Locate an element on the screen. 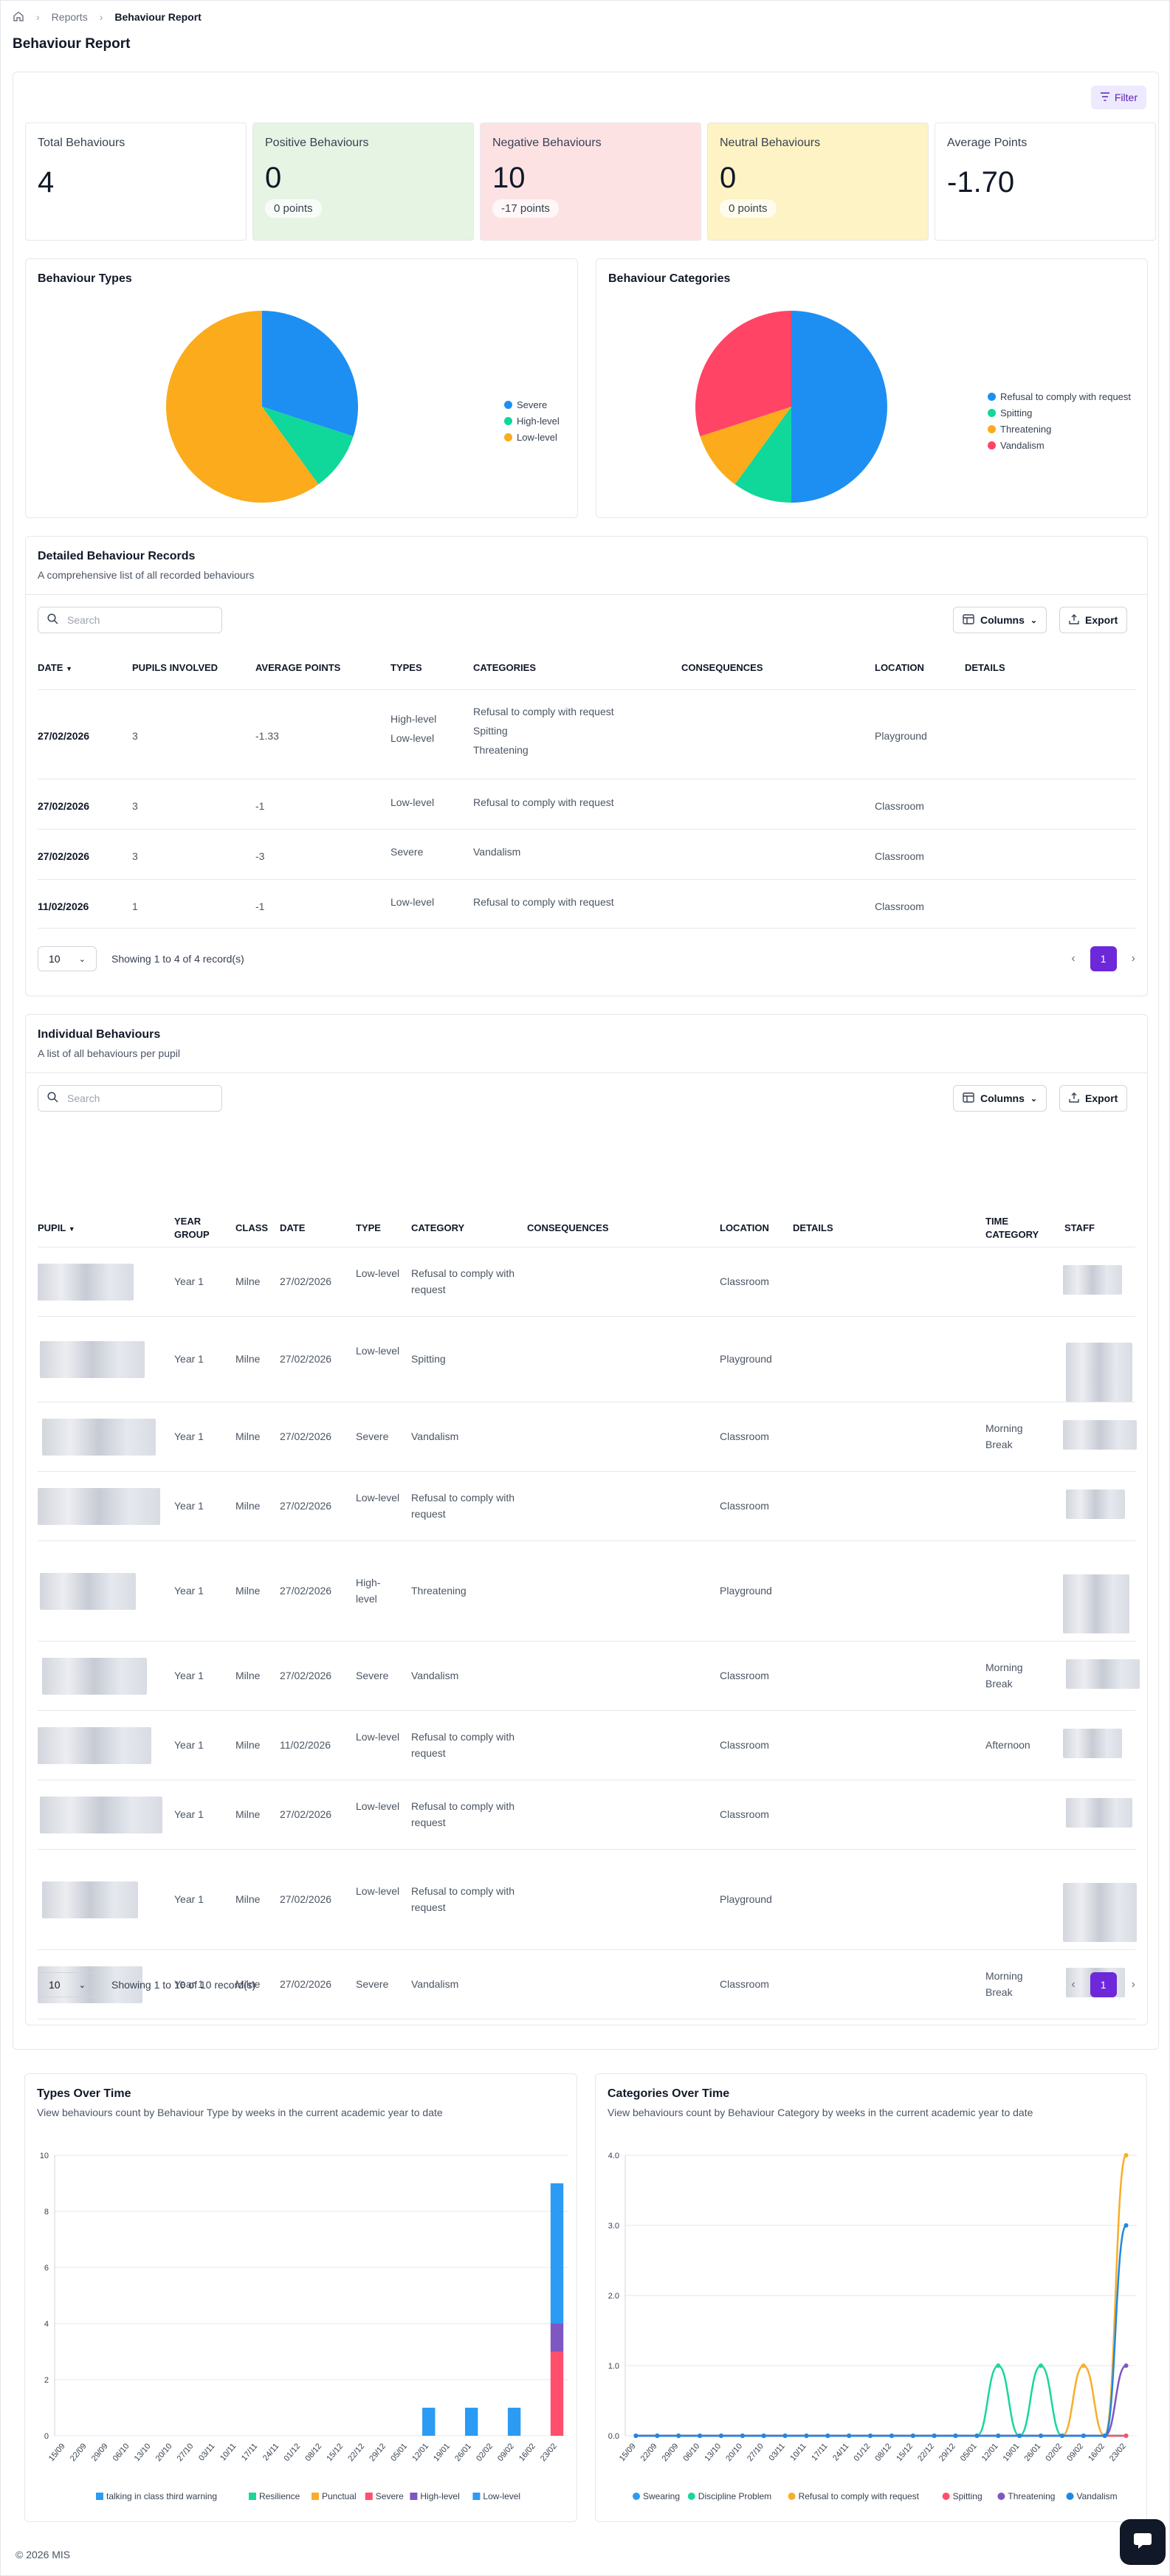  breadcrumb-reports: Reports is located at coordinates (70, 17).